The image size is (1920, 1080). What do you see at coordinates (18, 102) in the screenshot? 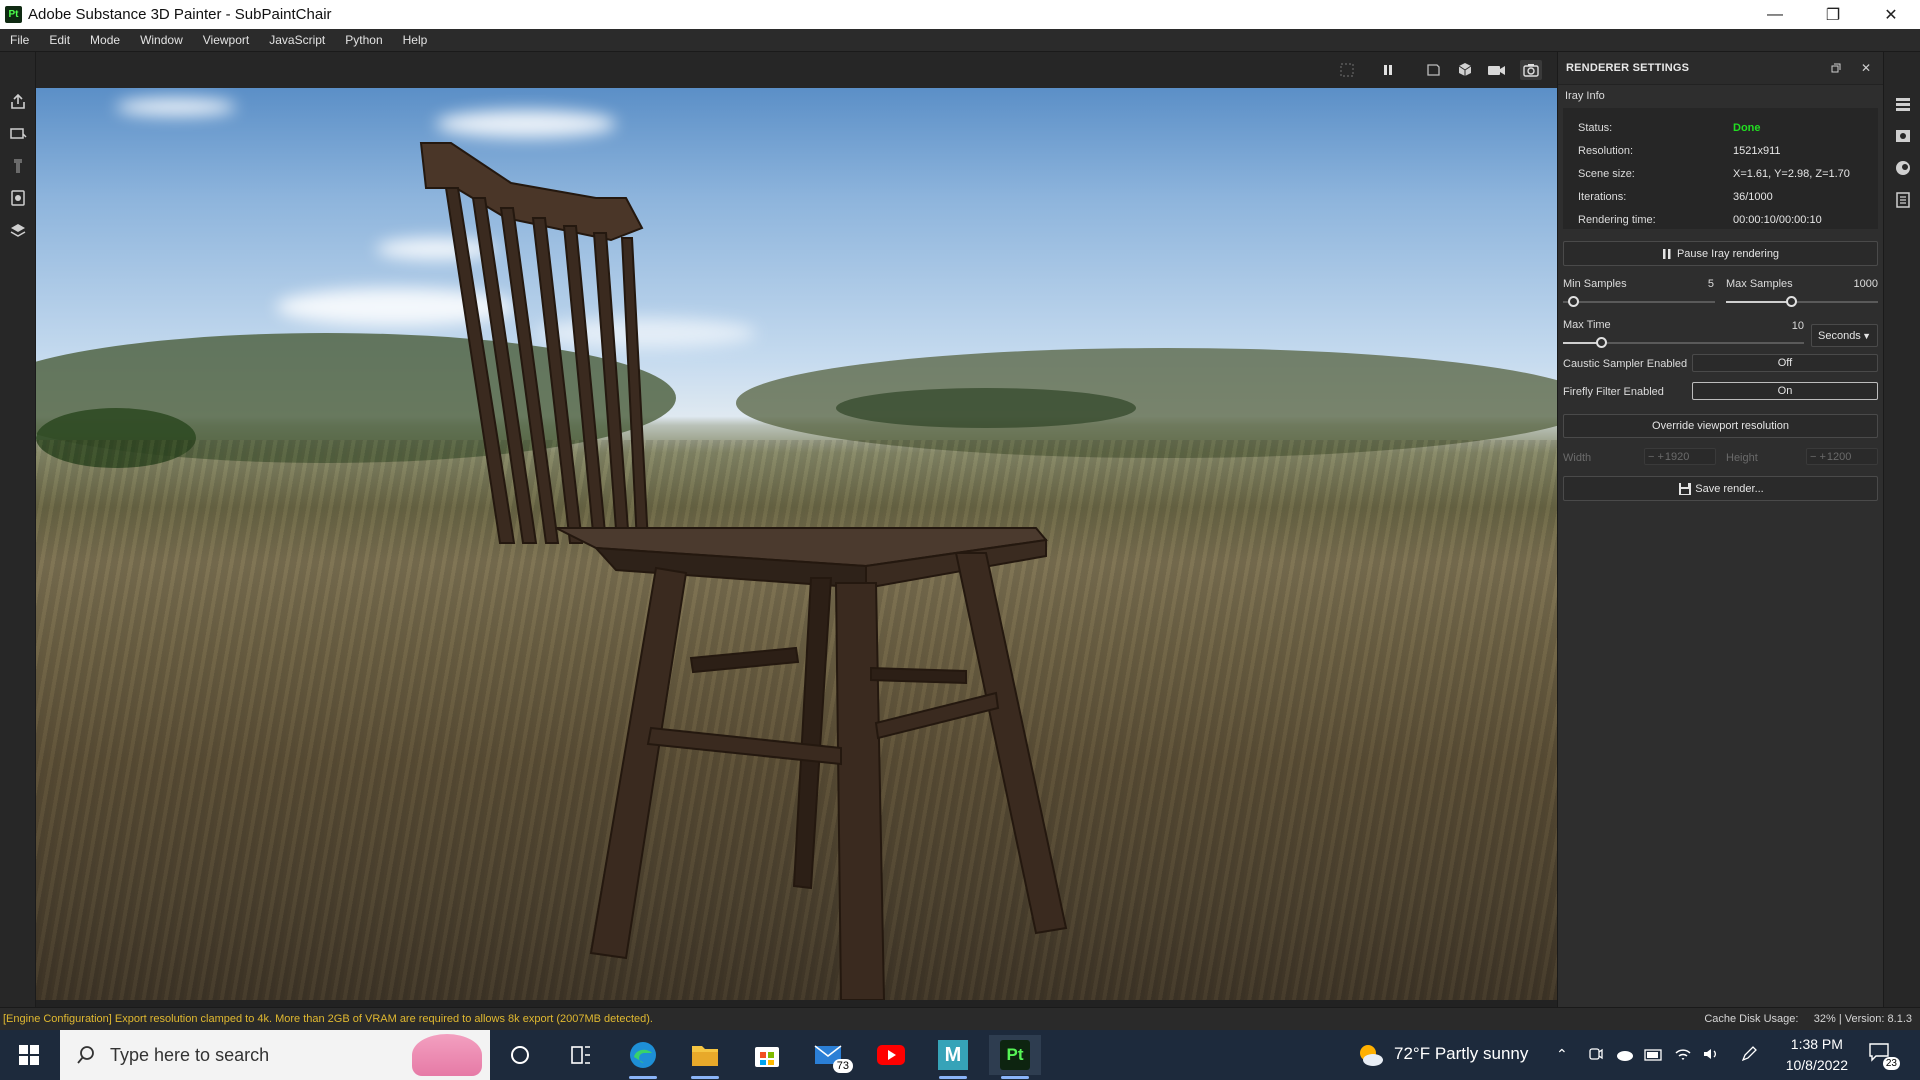
I see `export-icon` at bounding box center [18, 102].